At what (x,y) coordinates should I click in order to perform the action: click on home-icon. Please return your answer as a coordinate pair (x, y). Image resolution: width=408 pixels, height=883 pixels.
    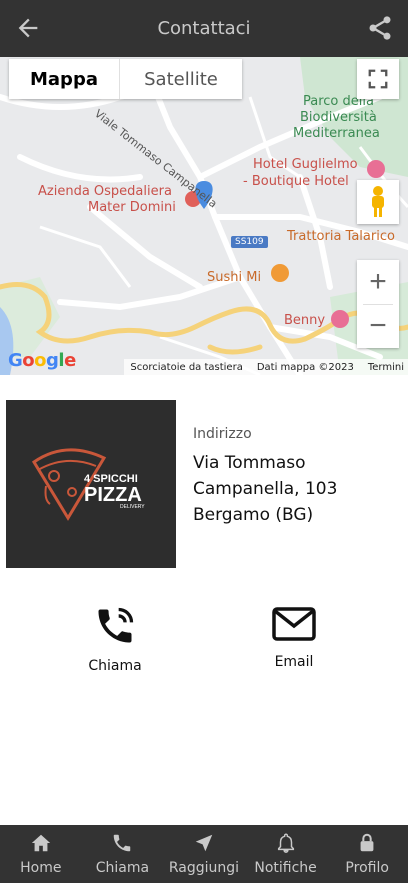
    Looking at the image, I should click on (40, 843).